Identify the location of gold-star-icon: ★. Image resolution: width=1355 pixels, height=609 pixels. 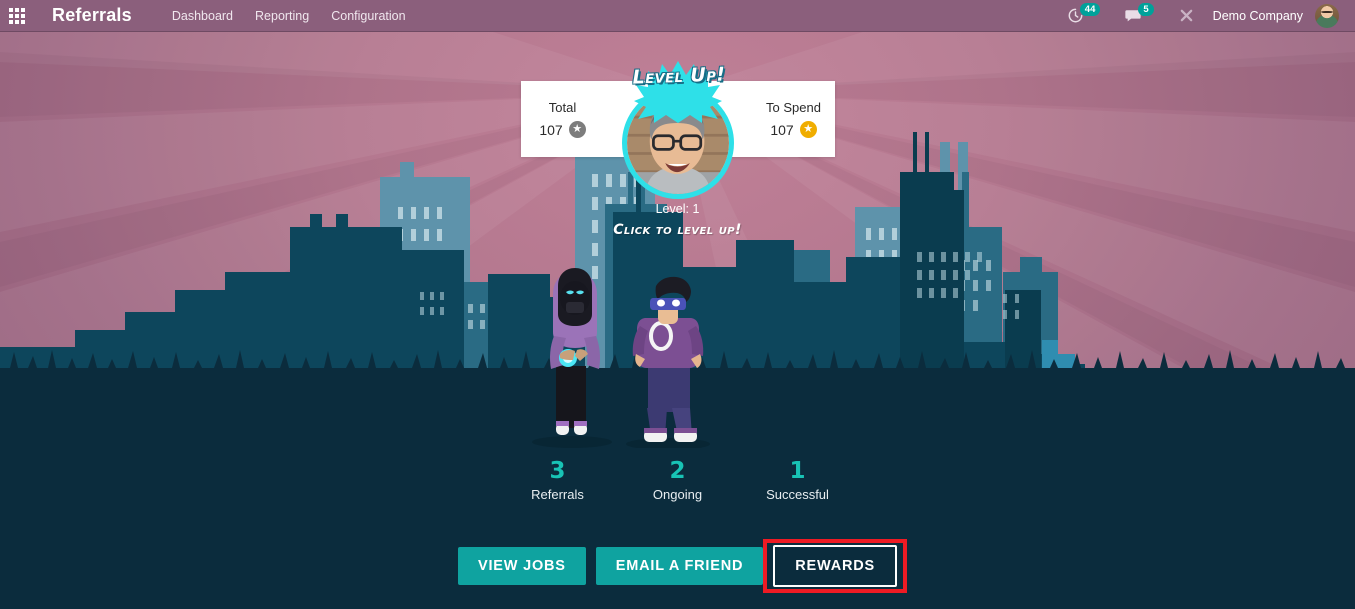
(808, 129).